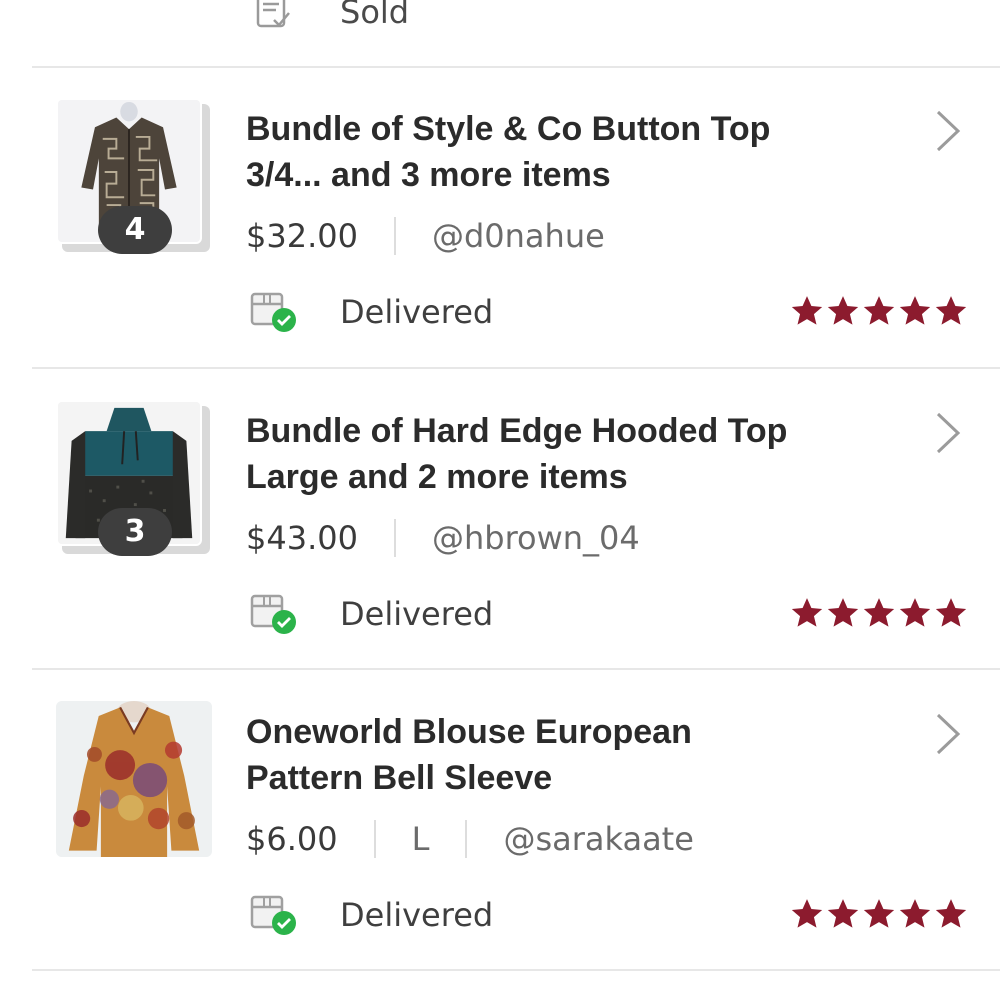 The height and width of the screenshot is (1000, 1000). I want to click on sold-receipt-icon, so click(274, 17).